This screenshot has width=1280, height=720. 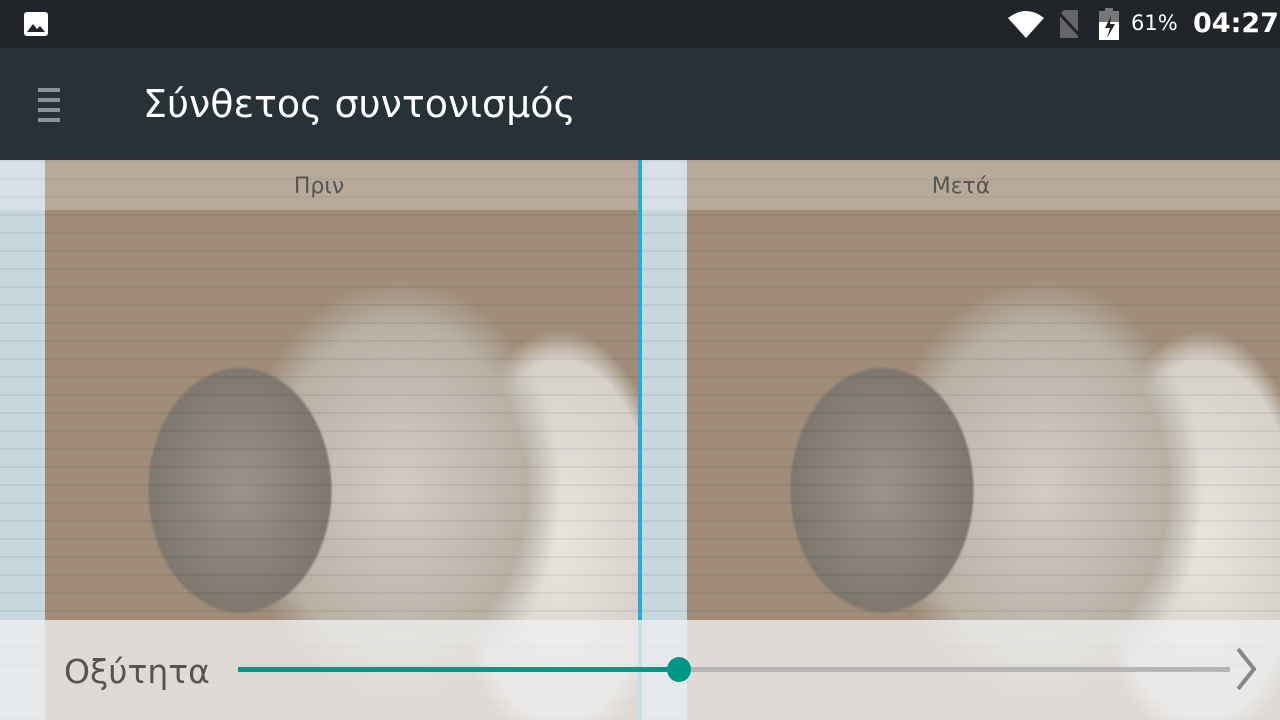 I want to click on before-label: Πριν, so click(x=319, y=185).